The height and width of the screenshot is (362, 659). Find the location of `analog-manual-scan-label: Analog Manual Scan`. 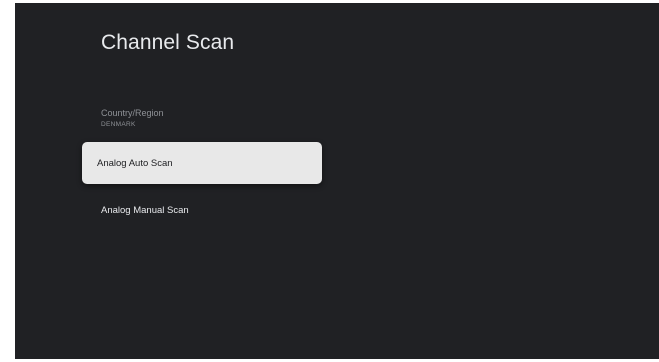

analog-manual-scan-label: Analog Manual Scan is located at coordinates (145, 210).